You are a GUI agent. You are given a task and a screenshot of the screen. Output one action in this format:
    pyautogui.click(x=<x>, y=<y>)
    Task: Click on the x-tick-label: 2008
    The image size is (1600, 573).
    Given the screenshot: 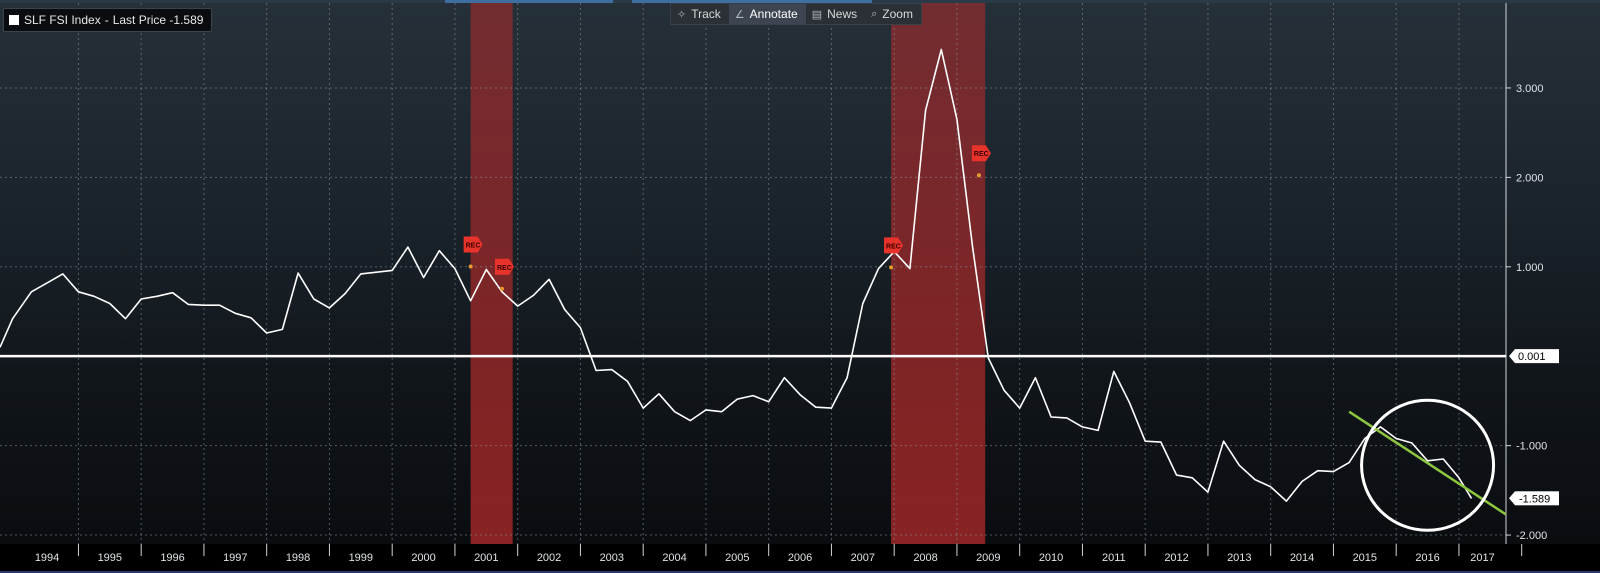 What is the action you would take?
    pyautogui.click(x=925, y=558)
    